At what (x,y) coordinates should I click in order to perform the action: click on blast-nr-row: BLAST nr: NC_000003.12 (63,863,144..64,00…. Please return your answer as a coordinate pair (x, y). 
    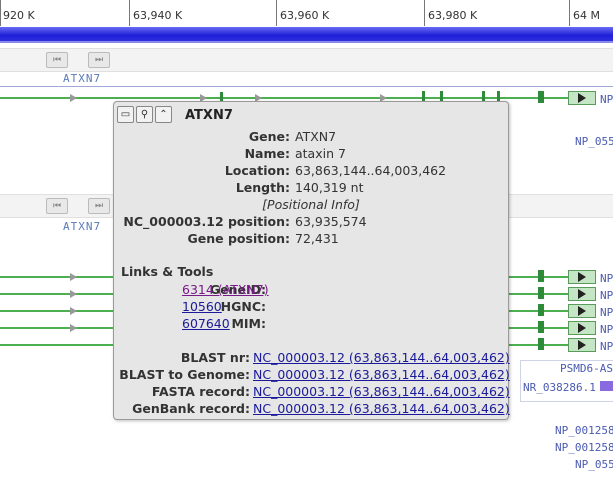
    Looking at the image, I should click on (312, 357).